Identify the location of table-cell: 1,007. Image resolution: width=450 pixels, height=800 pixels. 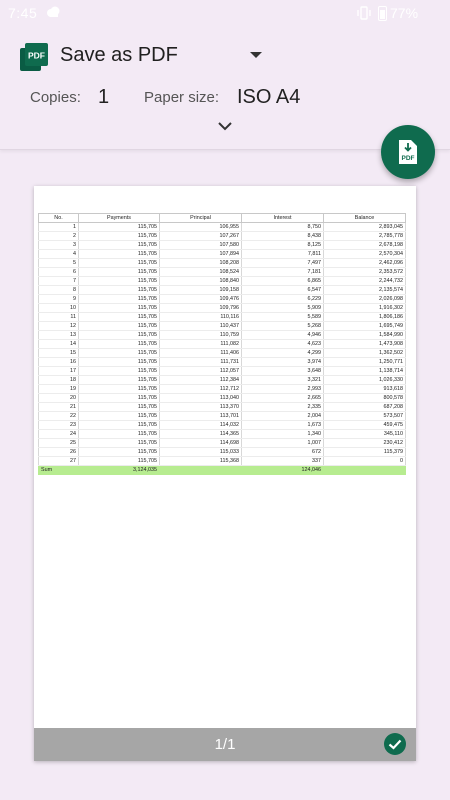
(282, 443).